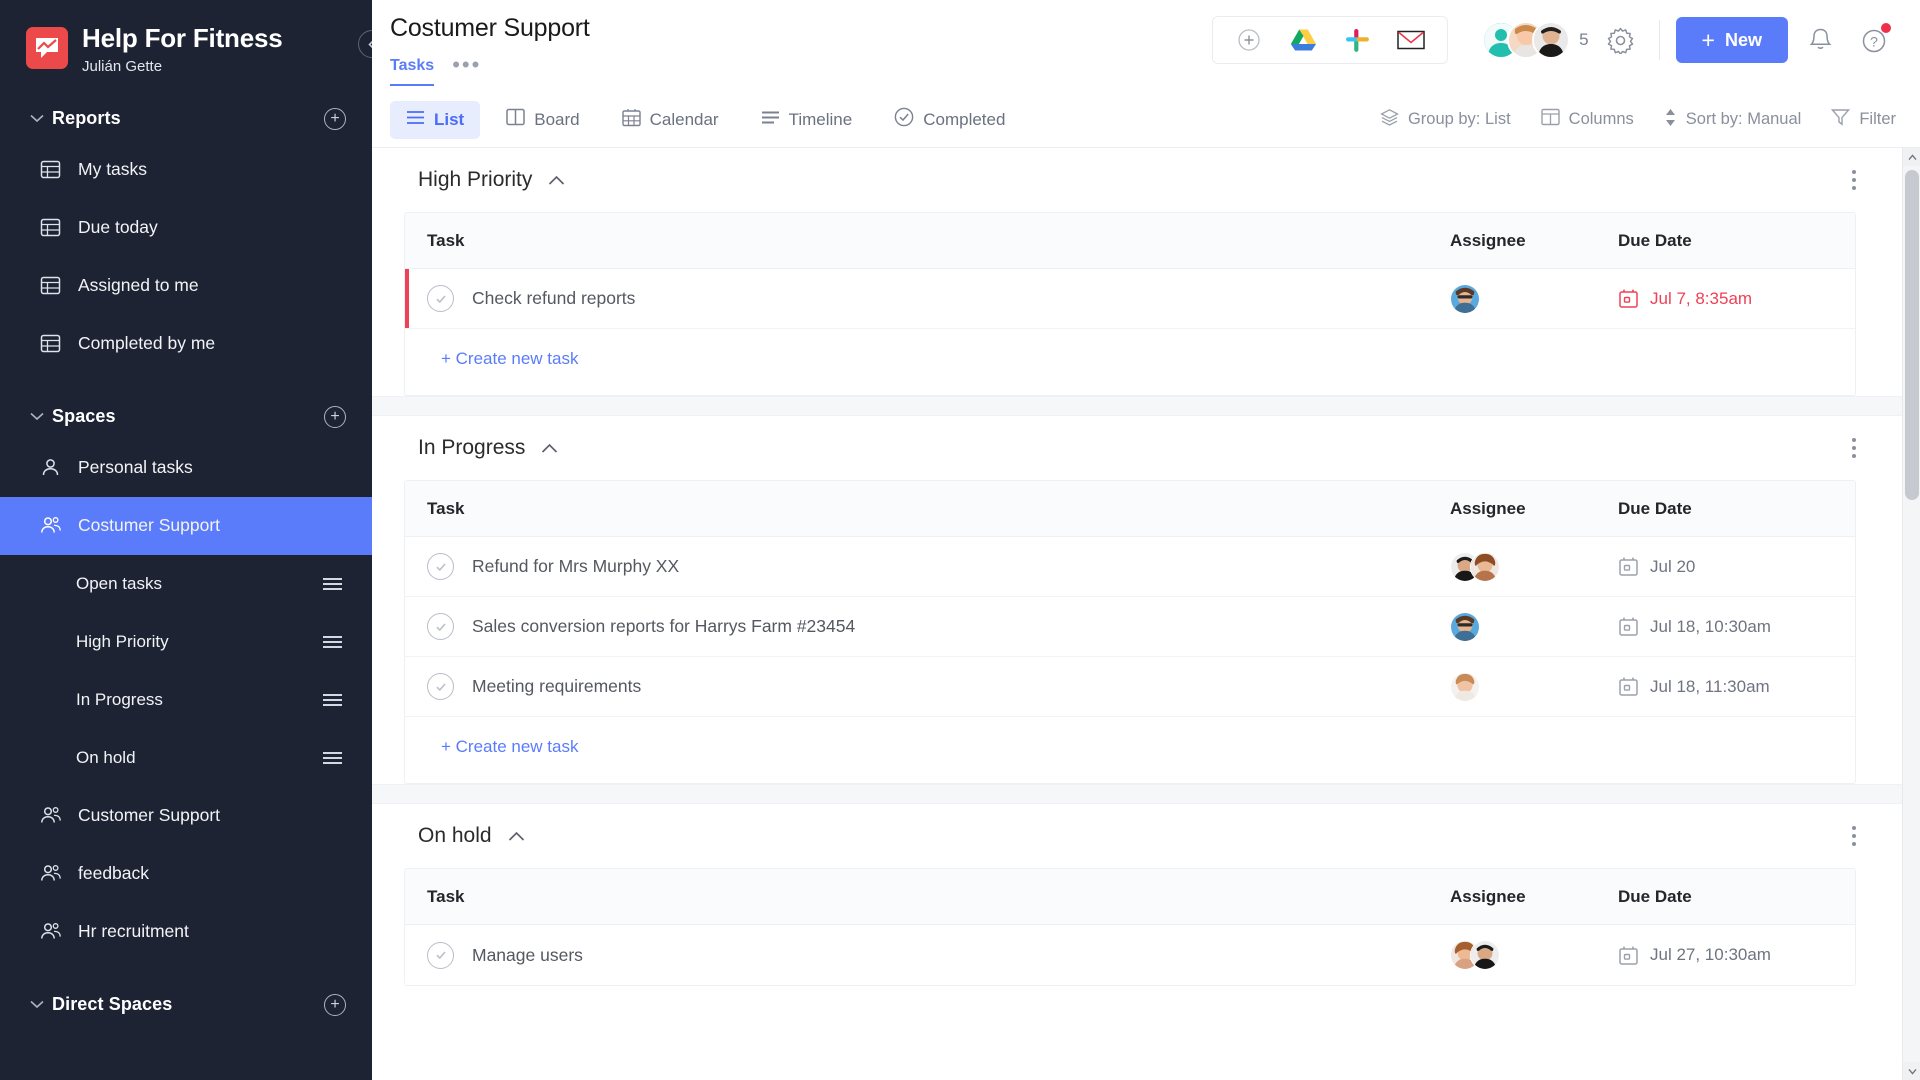 The width and height of the screenshot is (1920, 1080). I want to click on sidebar-item-label: High Priority, so click(122, 641).